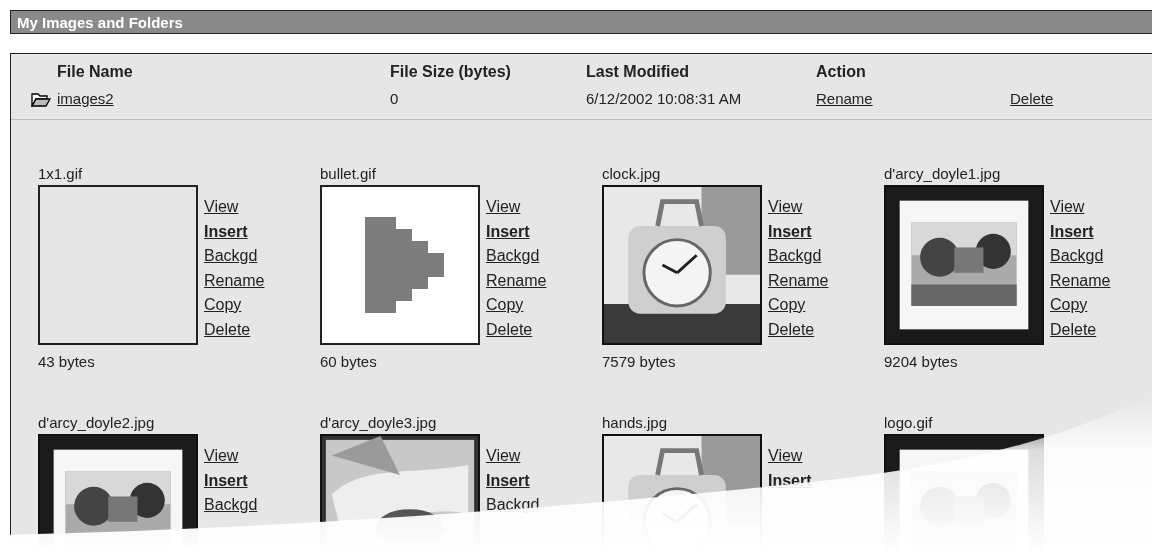 The width and height of the screenshot is (1152, 552). What do you see at coordinates (95, 71) in the screenshot?
I see `column-header: File Name` at bounding box center [95, 71].